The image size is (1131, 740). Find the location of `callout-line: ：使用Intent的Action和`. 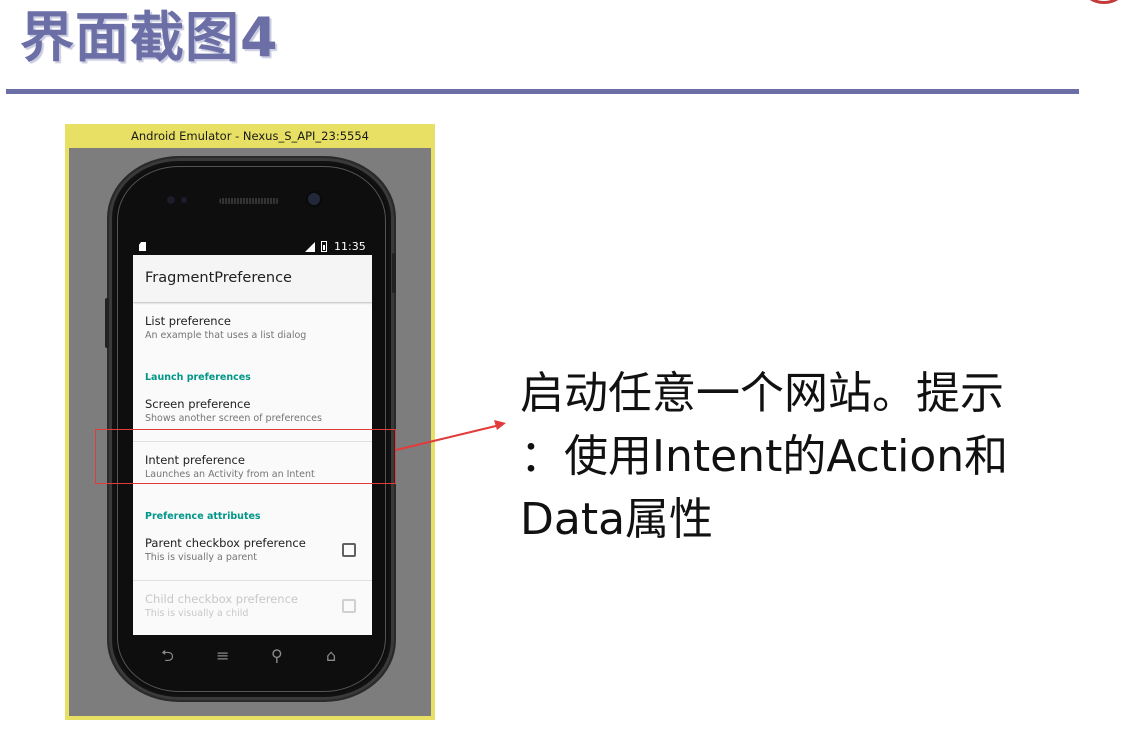

callout-line: ：使用Intent的Action和 is located at coordinates (764, 456).